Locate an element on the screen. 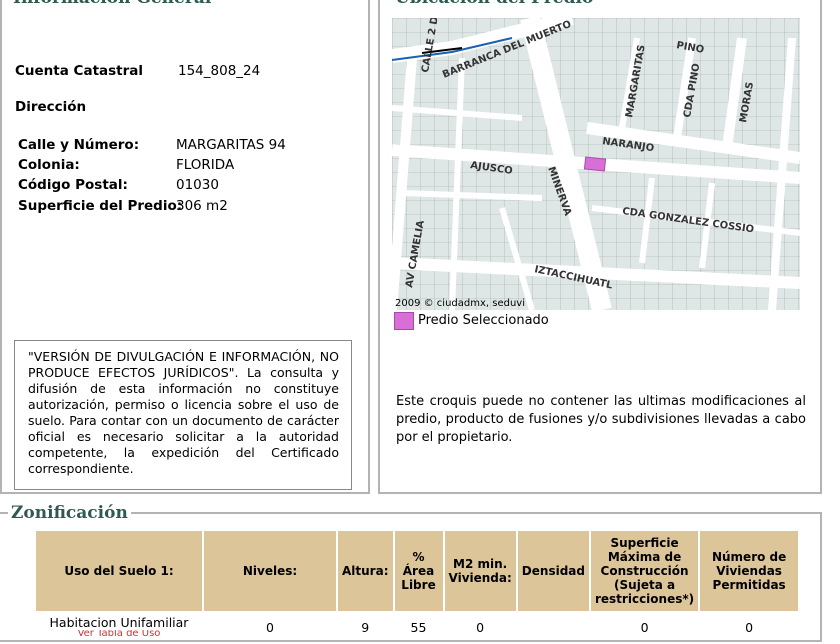 The height and width of the screenshot is (644, 840). header-uso-suelo: Uso del Suelo 1: is located at coordinates (119, 571).